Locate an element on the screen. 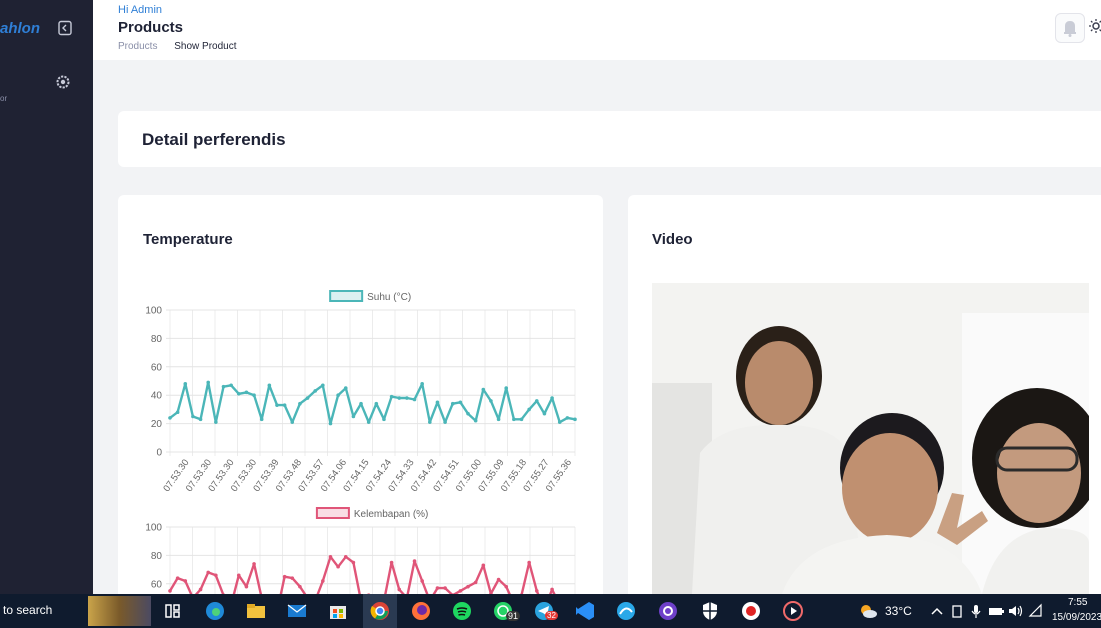  breadcrumb: Products Show Product is located at coordinates (177, 46).